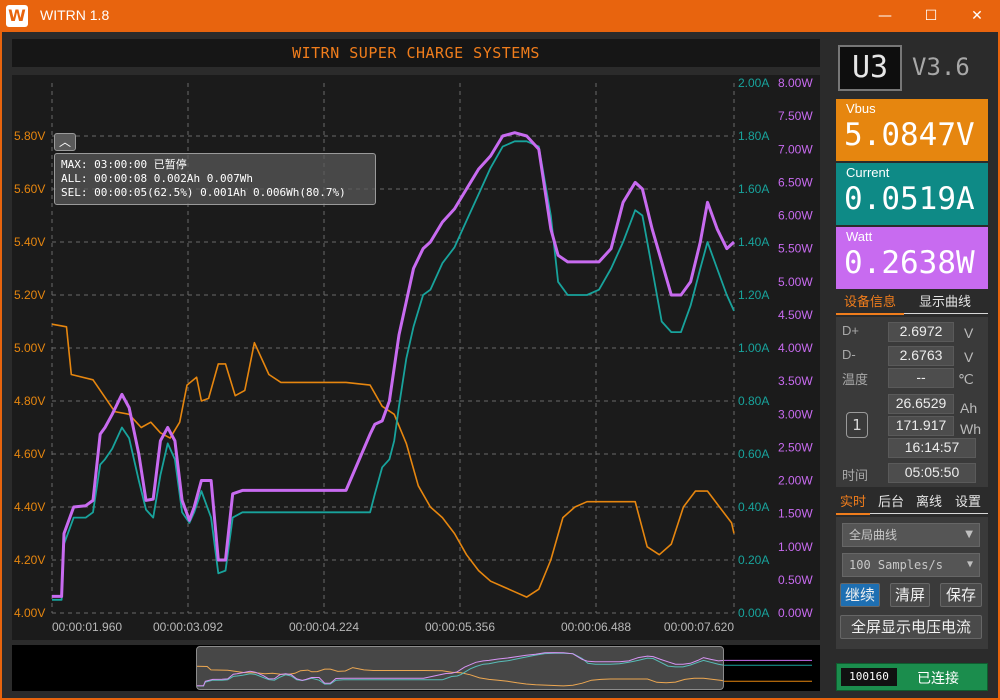 The width and height of the screenshot is (1000, 700). I want to click on power-tick-label: 1.00W, so click(795, 547).